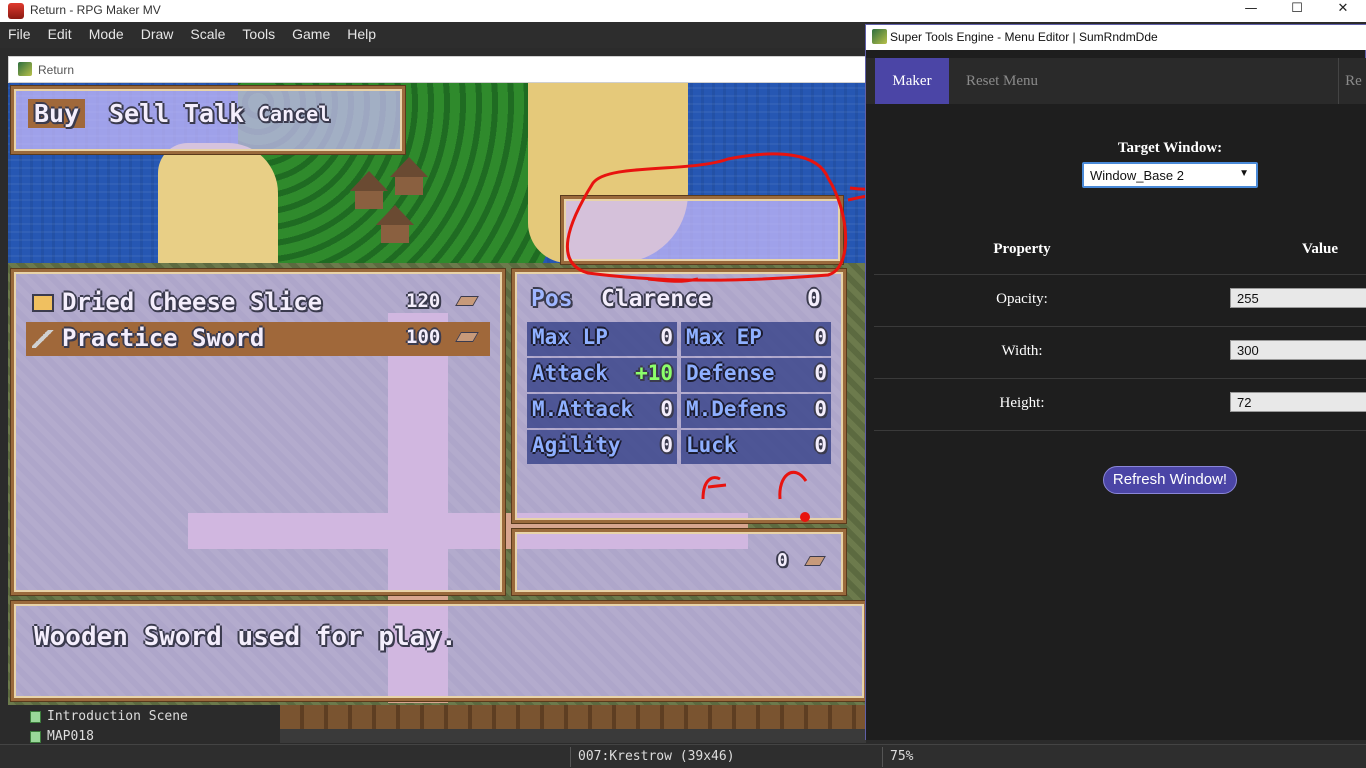  What do you see at coordinates (362, 35) in the screenshot?
I see `menu-help: Help` at bounding box center [362, 35].